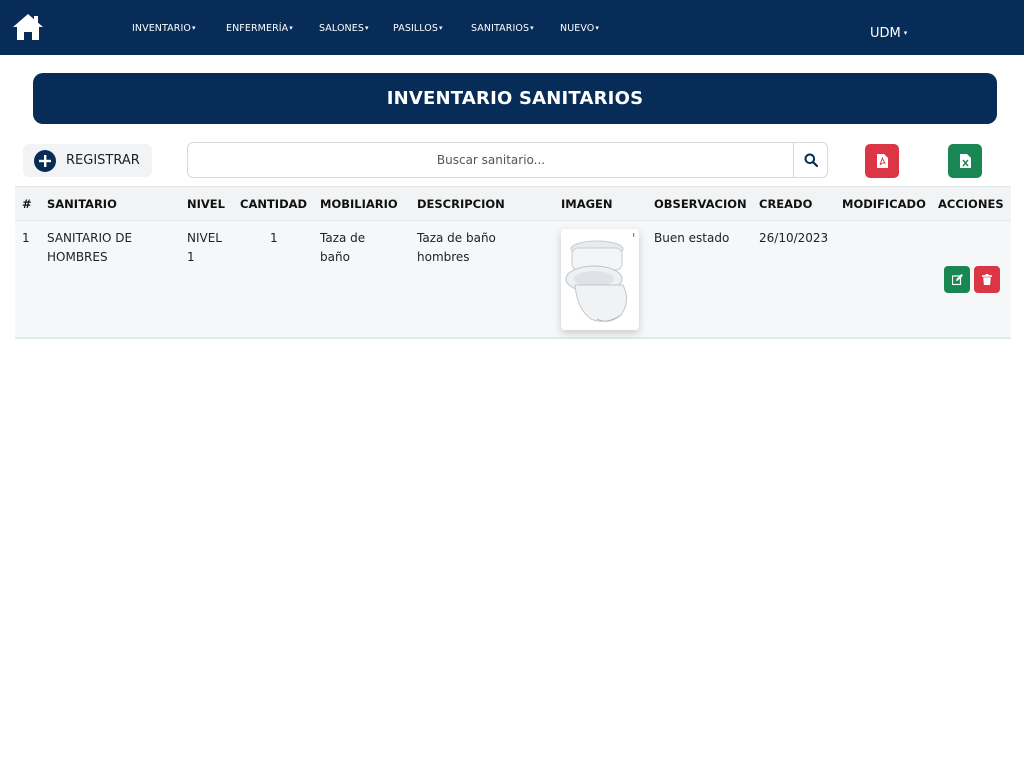 The image size is (1024, 768). I want to click on col-header: #, so click(27, 204).